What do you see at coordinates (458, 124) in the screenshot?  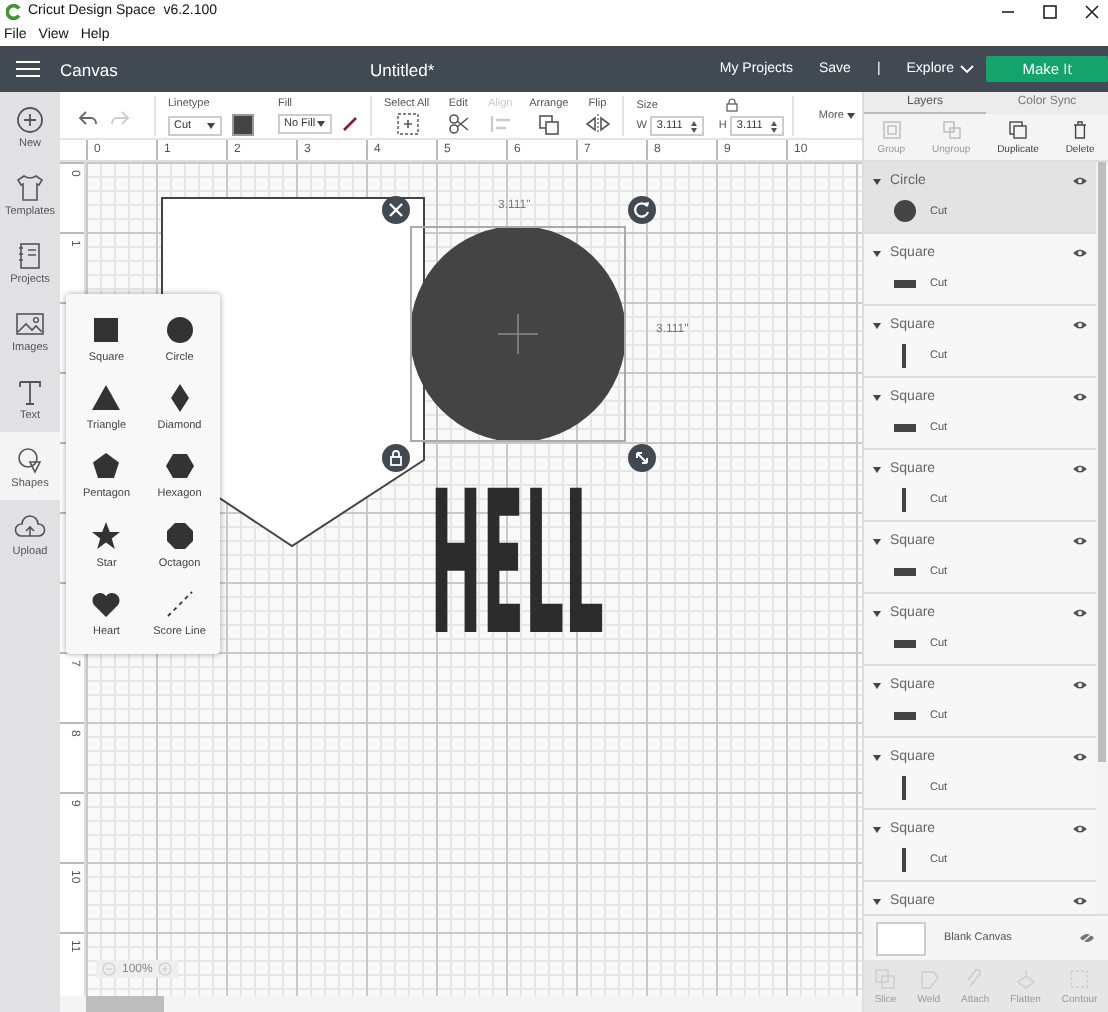 I see `scissors-icon` at bounding box center [458, 124].